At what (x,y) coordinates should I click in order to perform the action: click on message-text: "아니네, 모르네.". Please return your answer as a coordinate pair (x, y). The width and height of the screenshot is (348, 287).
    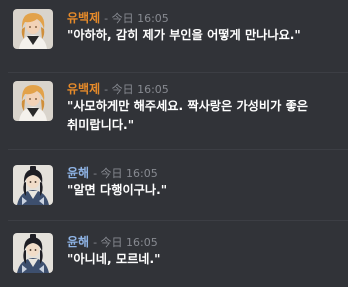
    Looking at the image, I should click on (114, 259).